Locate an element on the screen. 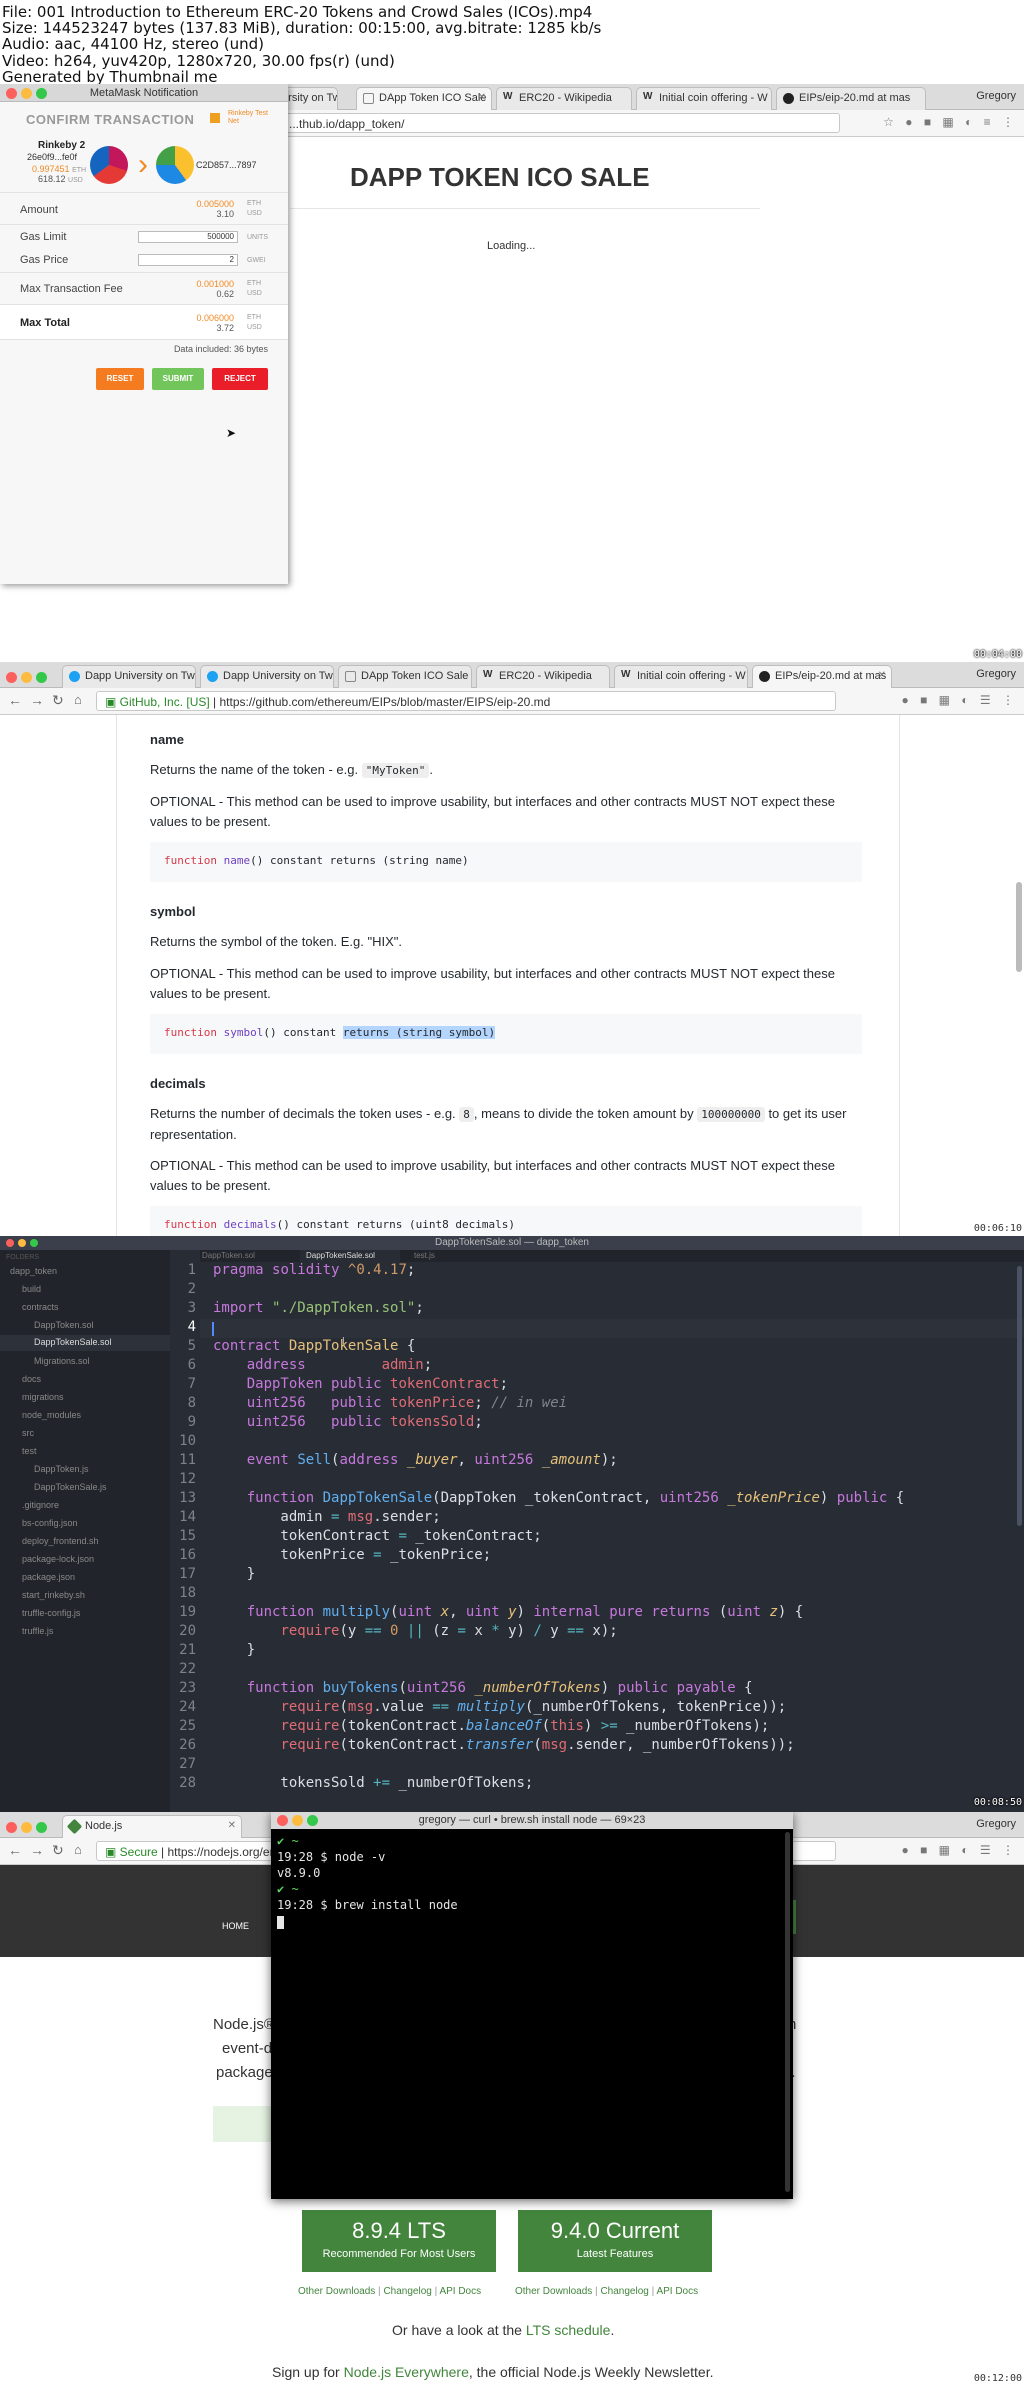 This screenshot has height=2388, width=1024. extension-icons: ☆ ● ■ ▦ ◐ ≡ ⋮ is located at coordinates (950, 122).